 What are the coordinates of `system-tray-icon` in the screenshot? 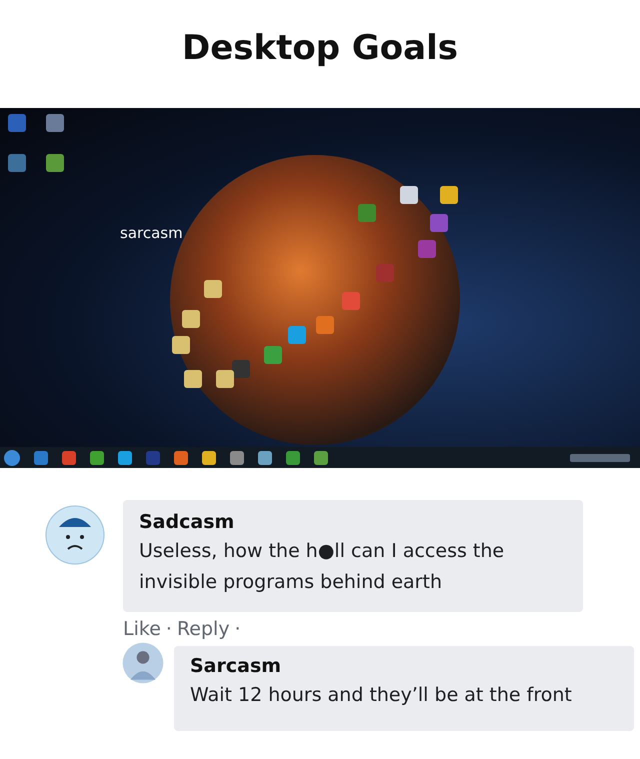 It's located at (600, 458).